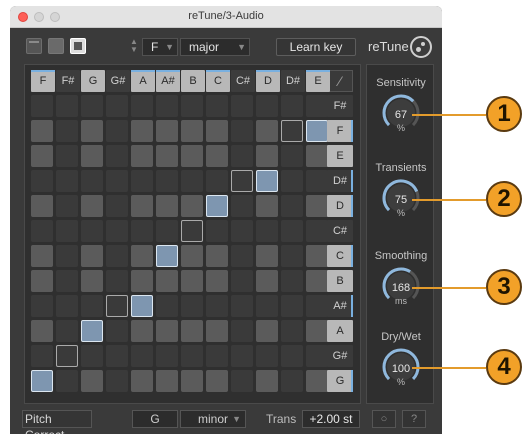 The height and width of the screenshot is (434, 525). Describe the element at coordinates (340, 206) in the screenshot. I see `row-note-label: D` at that location.